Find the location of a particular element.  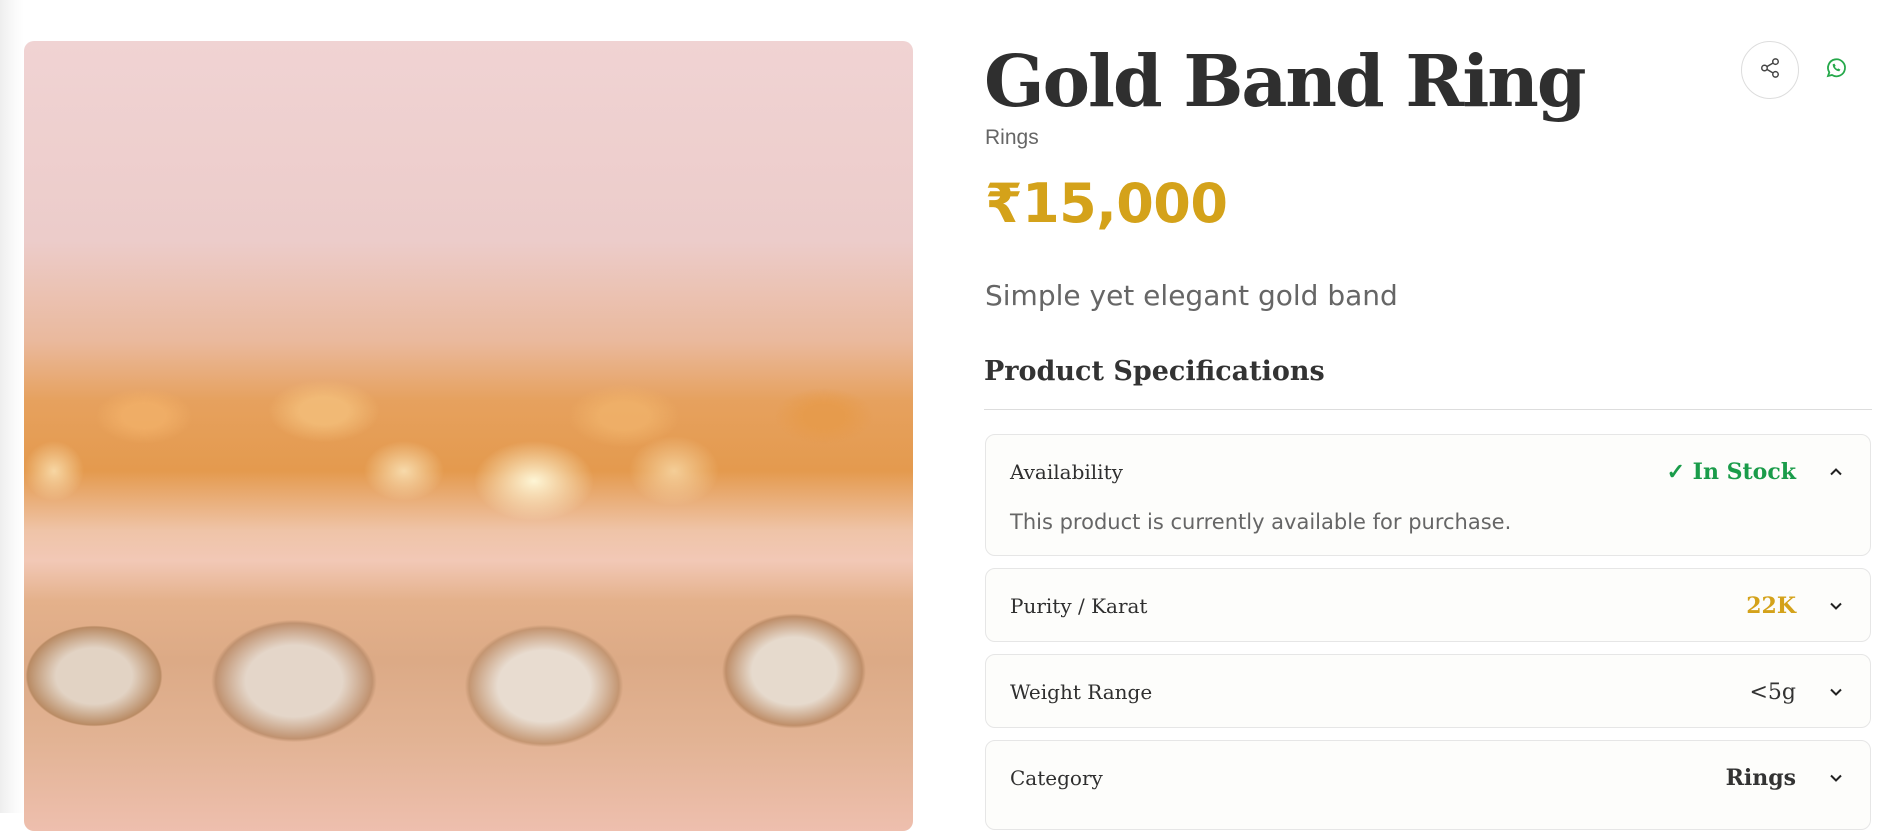

product-price: ₹15,000 is located at coordinates (1106, 203).